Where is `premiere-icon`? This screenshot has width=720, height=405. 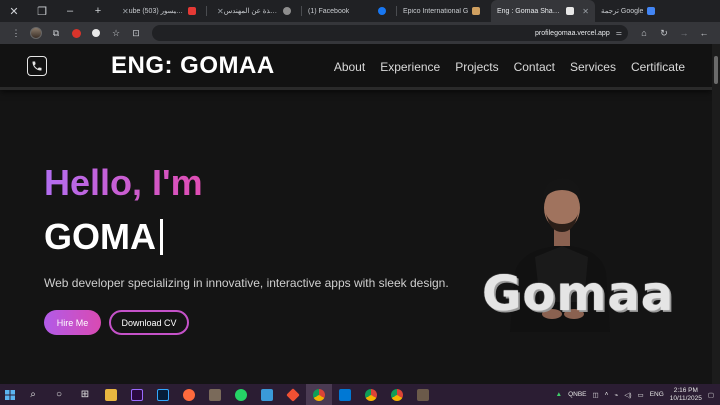
premiere-icon is located at coordinates (137, 394).